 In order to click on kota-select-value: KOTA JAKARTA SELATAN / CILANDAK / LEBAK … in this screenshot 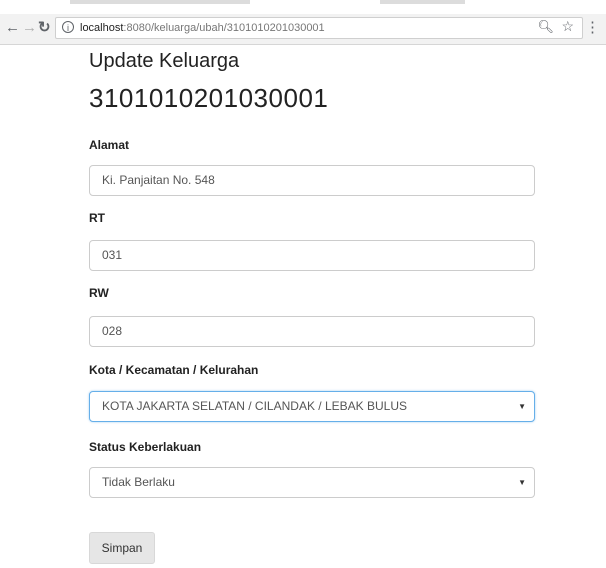, I will do `click(254, 406)`.